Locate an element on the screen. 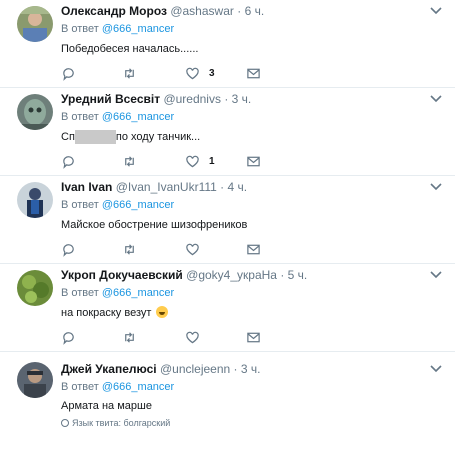 This screenshot has height=467, width=470. tweet-actions: 1 is located at coordinates (161, 161).